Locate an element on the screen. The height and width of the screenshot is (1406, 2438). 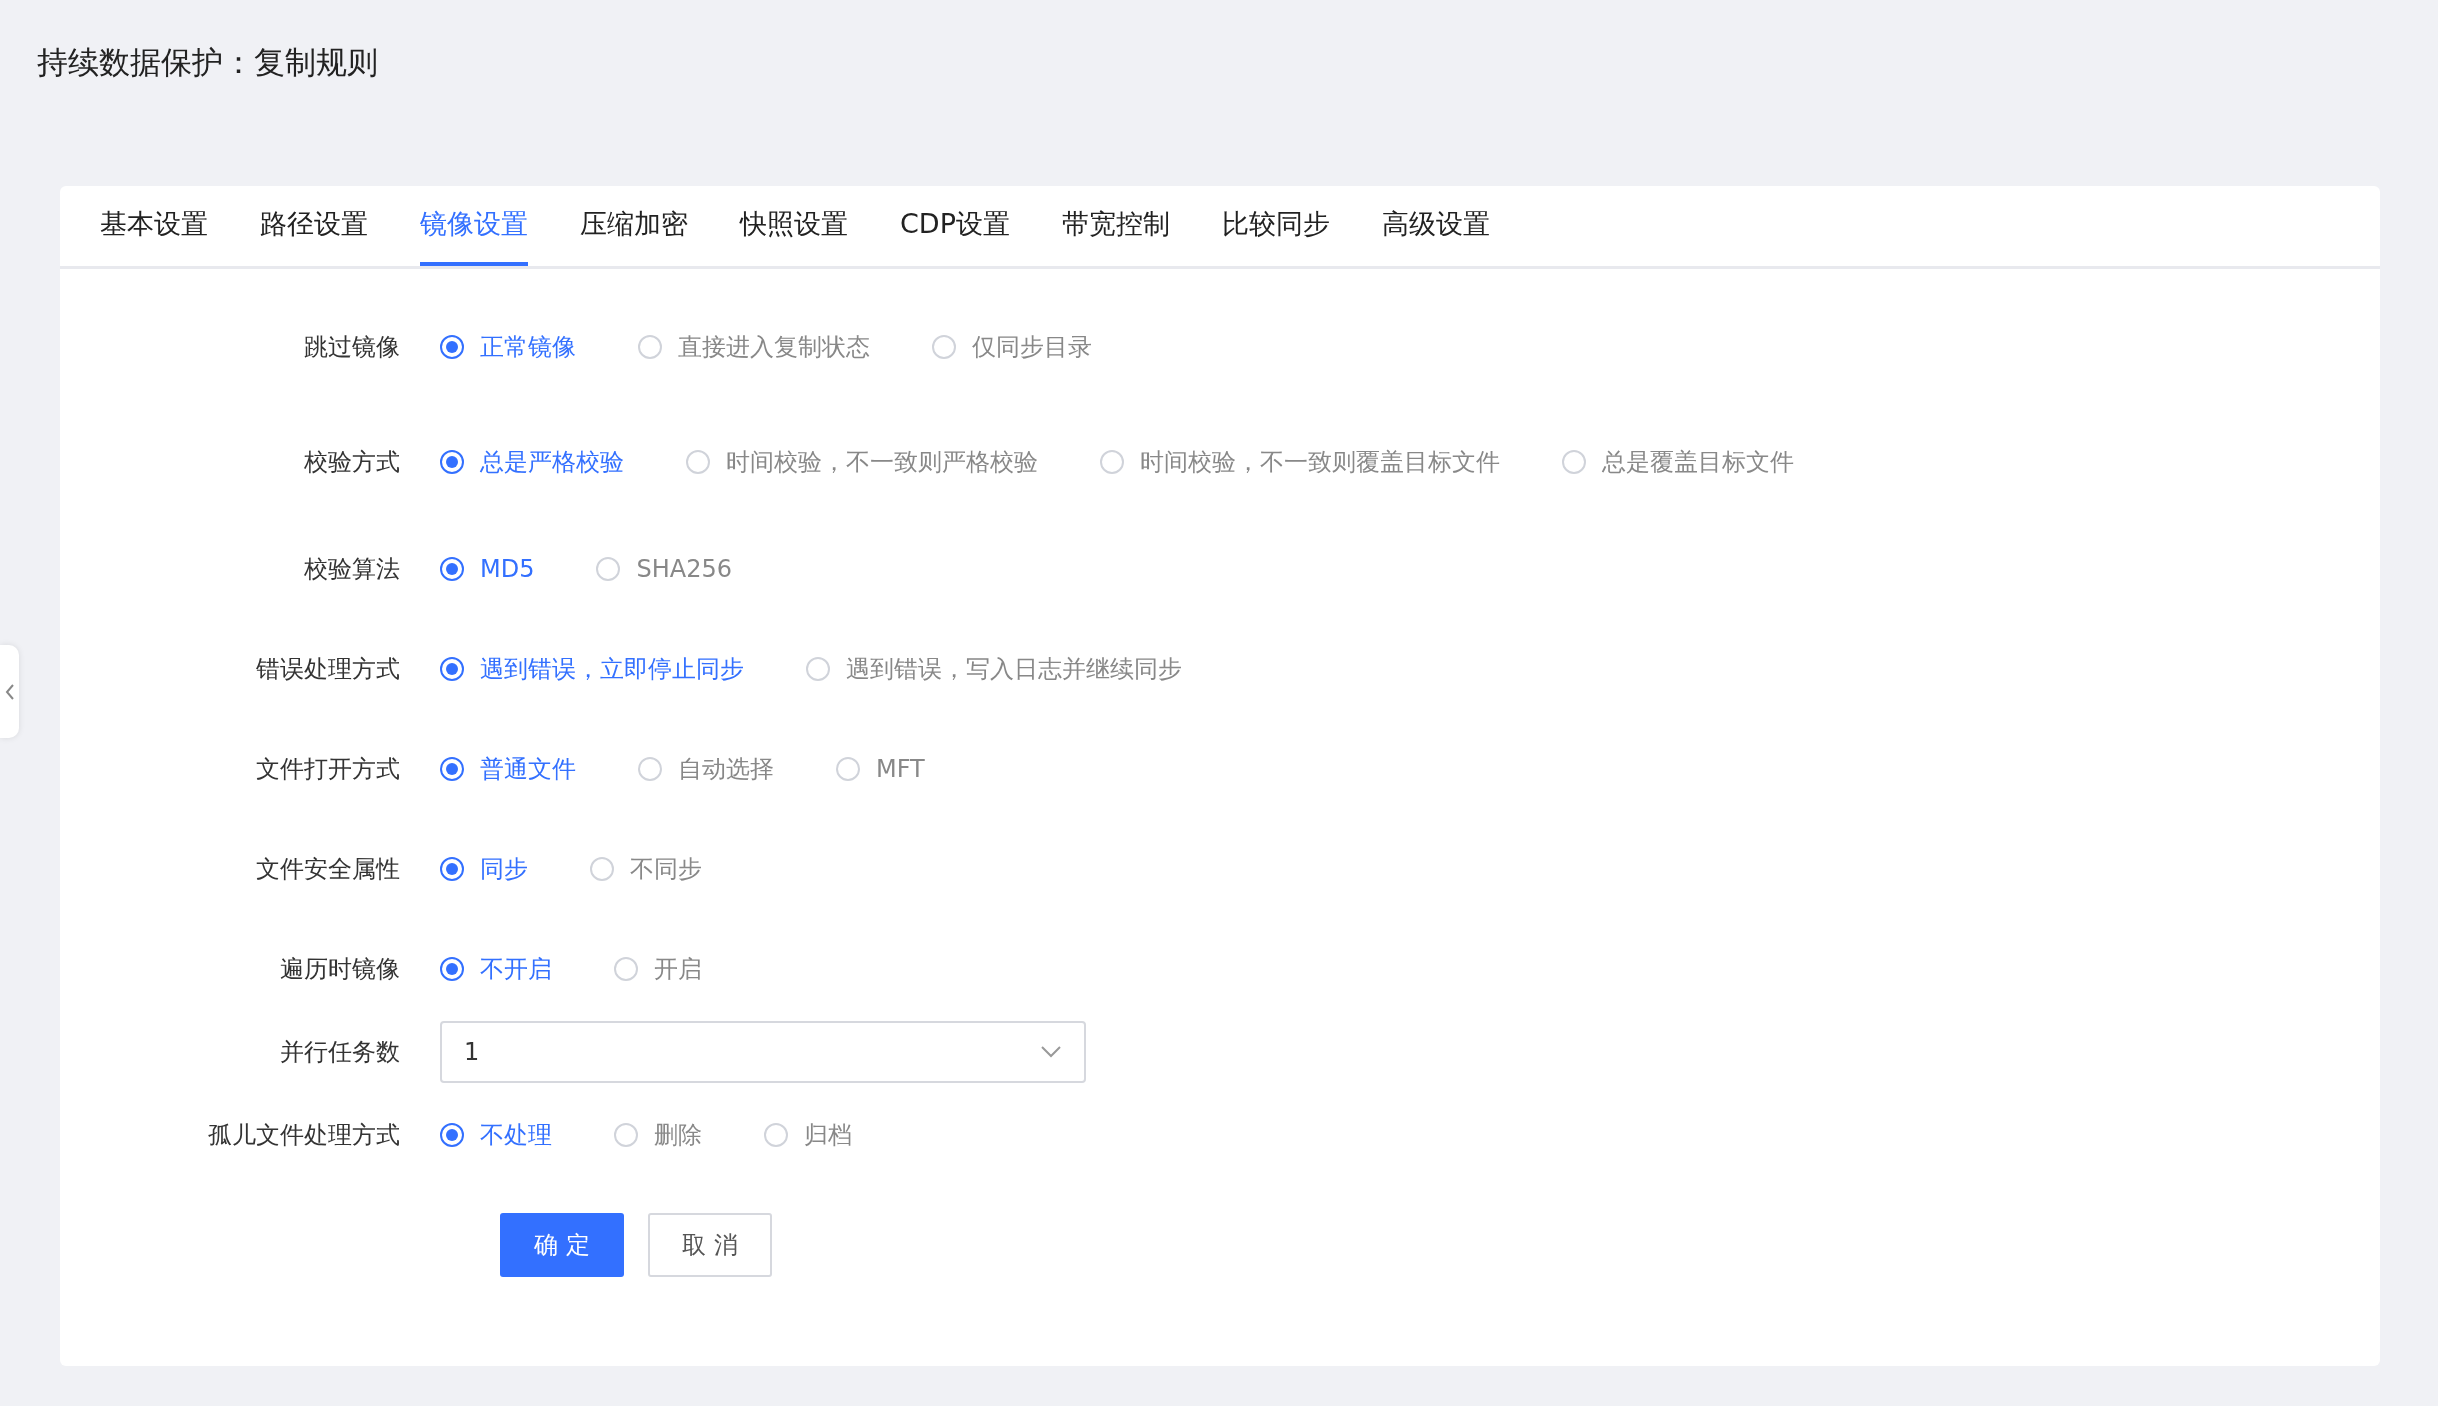
radio-option: 仅同步目录 is located at coordinates (1012, 346).